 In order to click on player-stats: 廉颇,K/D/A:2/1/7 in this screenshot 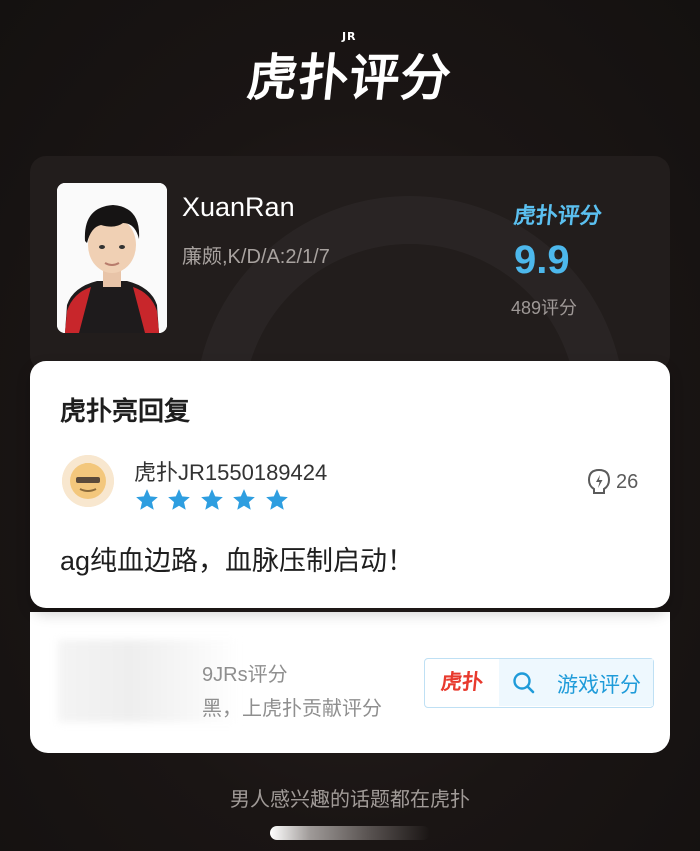, I will do `click(256, 257)`.